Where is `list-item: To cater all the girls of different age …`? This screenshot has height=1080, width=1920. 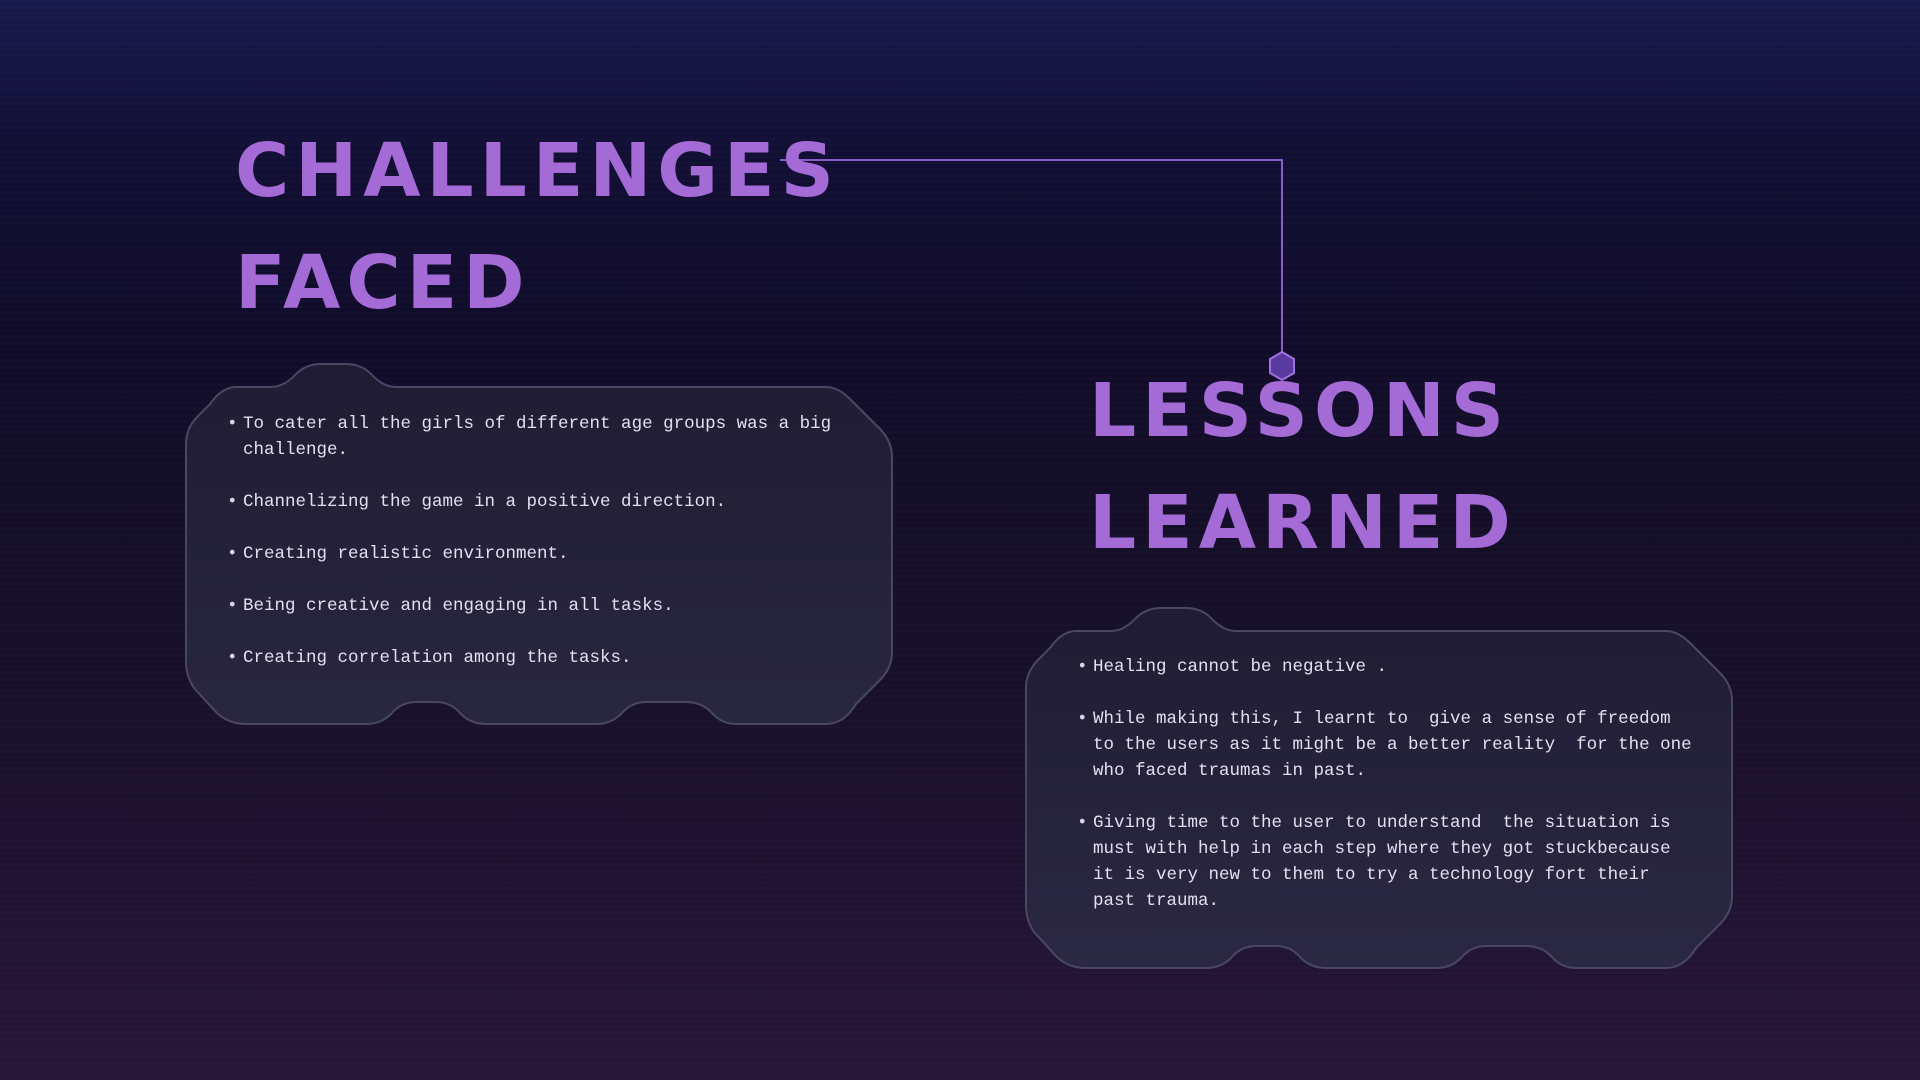
list-item: To cater all the girls of different age … is located at coordinates (547, 437).